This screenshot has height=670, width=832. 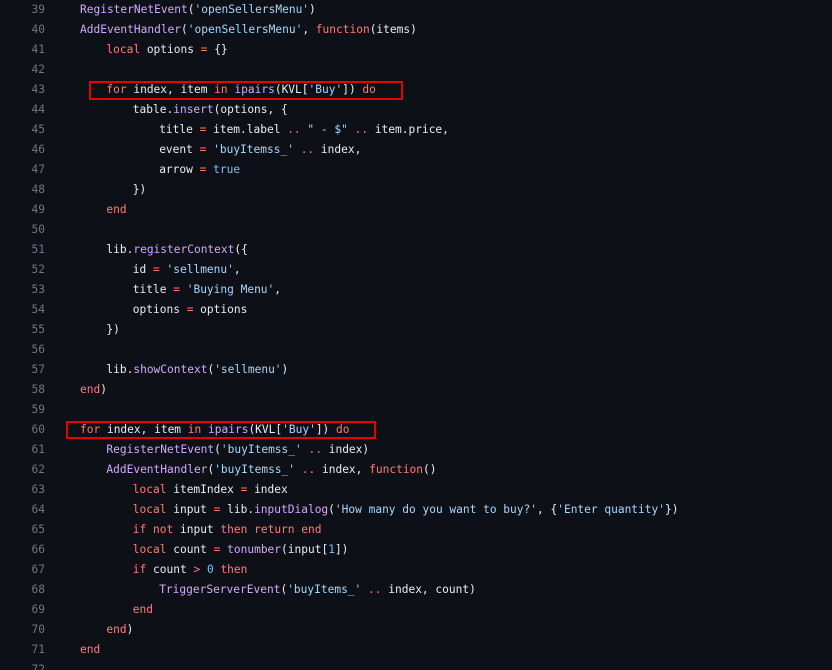 What do you see at coordinates (193, 109) in the screenshot?
I see `code-token: insert` at bounding box center [193, 109].